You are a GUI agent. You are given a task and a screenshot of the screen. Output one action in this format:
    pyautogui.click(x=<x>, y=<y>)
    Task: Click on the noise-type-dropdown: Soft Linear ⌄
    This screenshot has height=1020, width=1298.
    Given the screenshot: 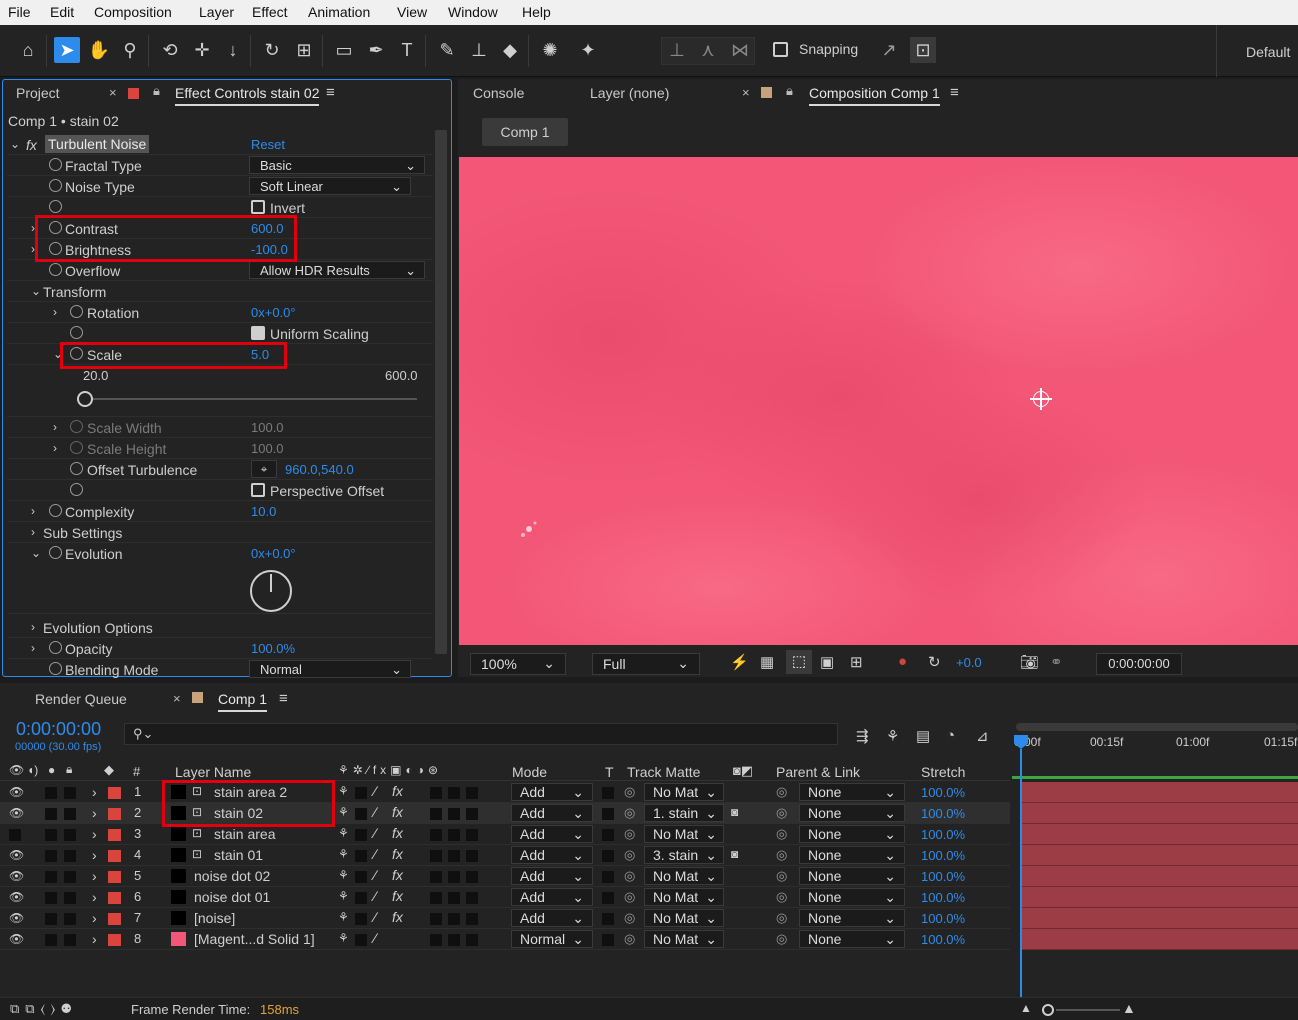 What is the action you would take?
    pyautogui.click(x=330, y=186)
    